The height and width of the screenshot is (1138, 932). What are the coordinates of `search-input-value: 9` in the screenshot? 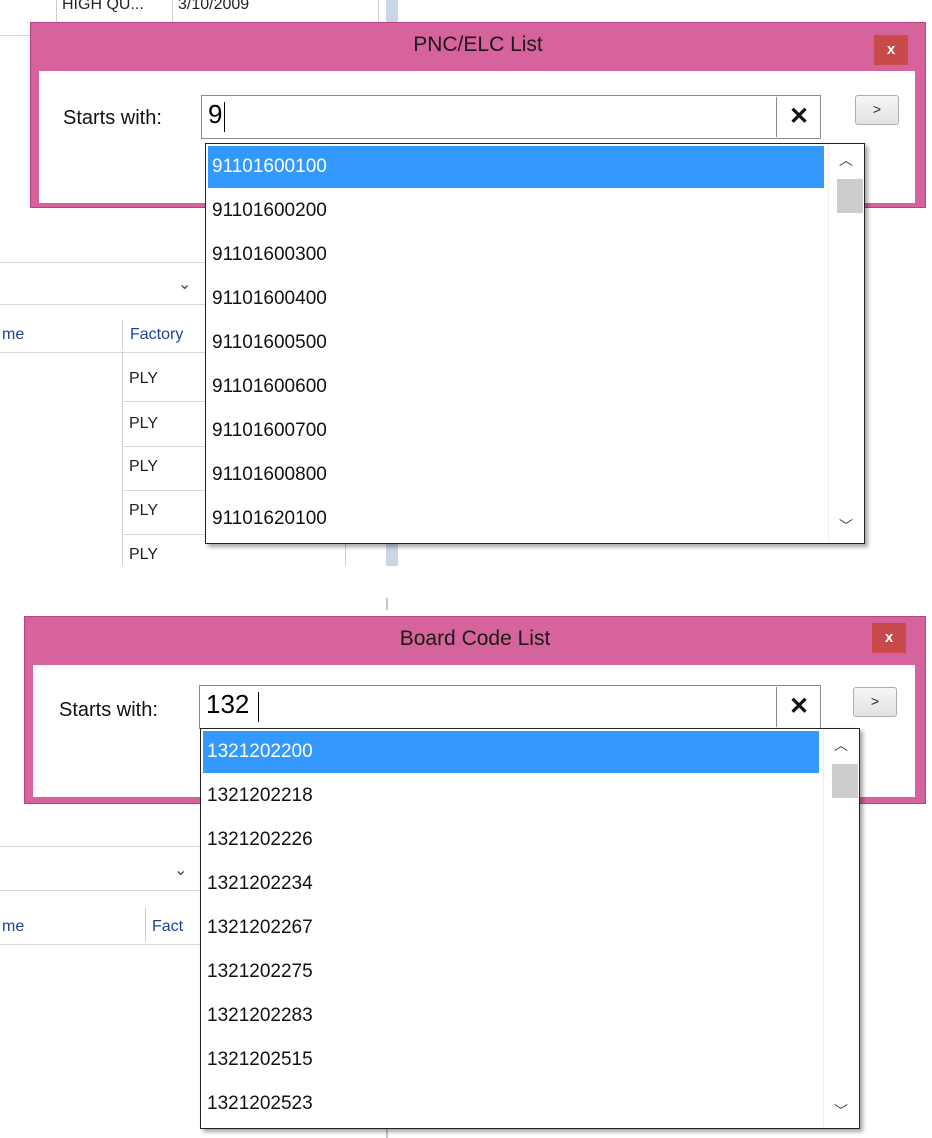 It's located at (215, 114).